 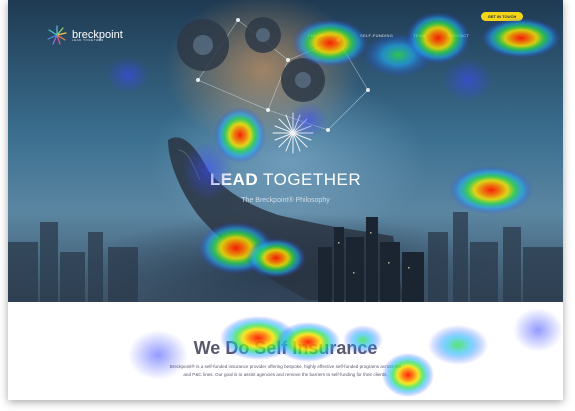 What do you see at coordinates (293, 133) in the screenshot?
I see `center-burst-icon` at bounding box center [293, 133].